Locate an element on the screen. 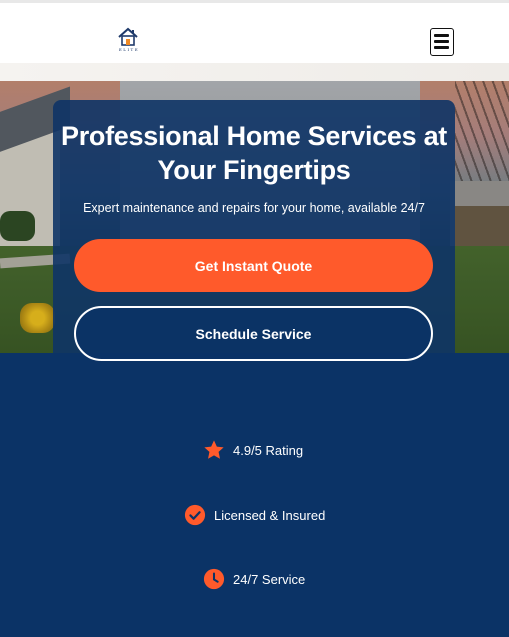 This screenshot has width=509, height=637. get-instant-quote-button: Get Instant Quote is located at coordinates (253, 265).